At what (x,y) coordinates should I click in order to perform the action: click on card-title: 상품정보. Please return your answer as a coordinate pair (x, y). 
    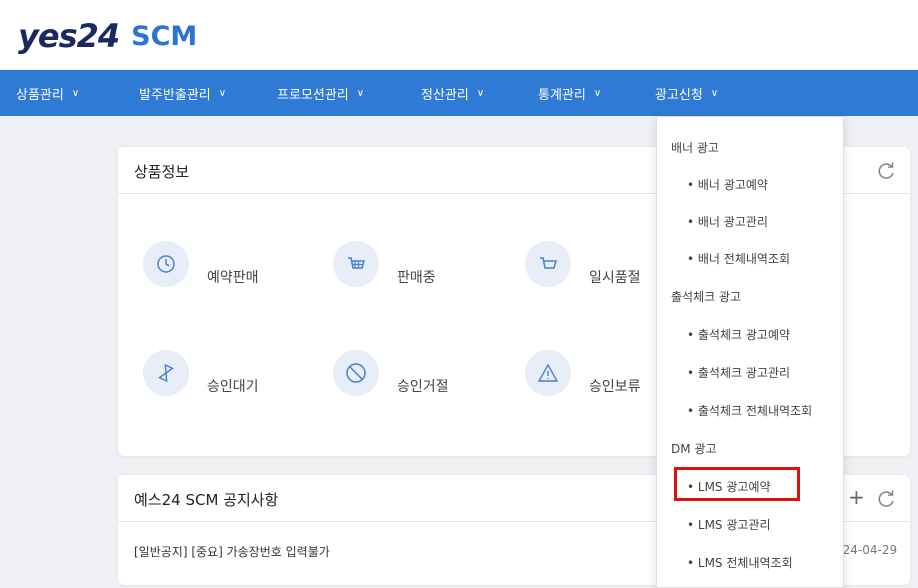
    Looking at the image, I should click on (162, 172).